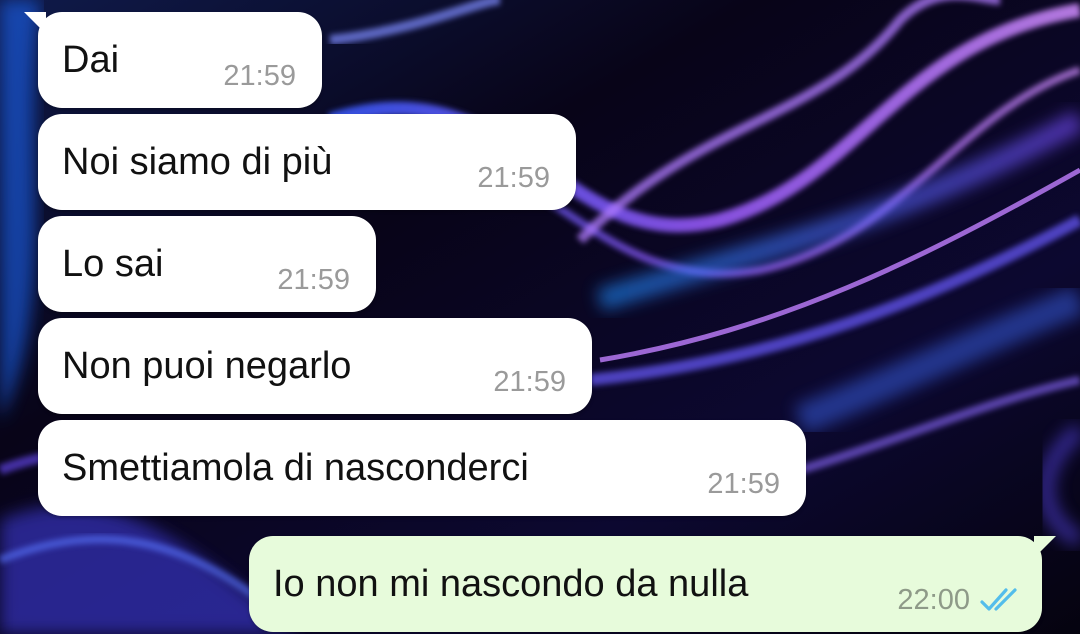  I want to click on message-text: Dai, so click(91, 60).